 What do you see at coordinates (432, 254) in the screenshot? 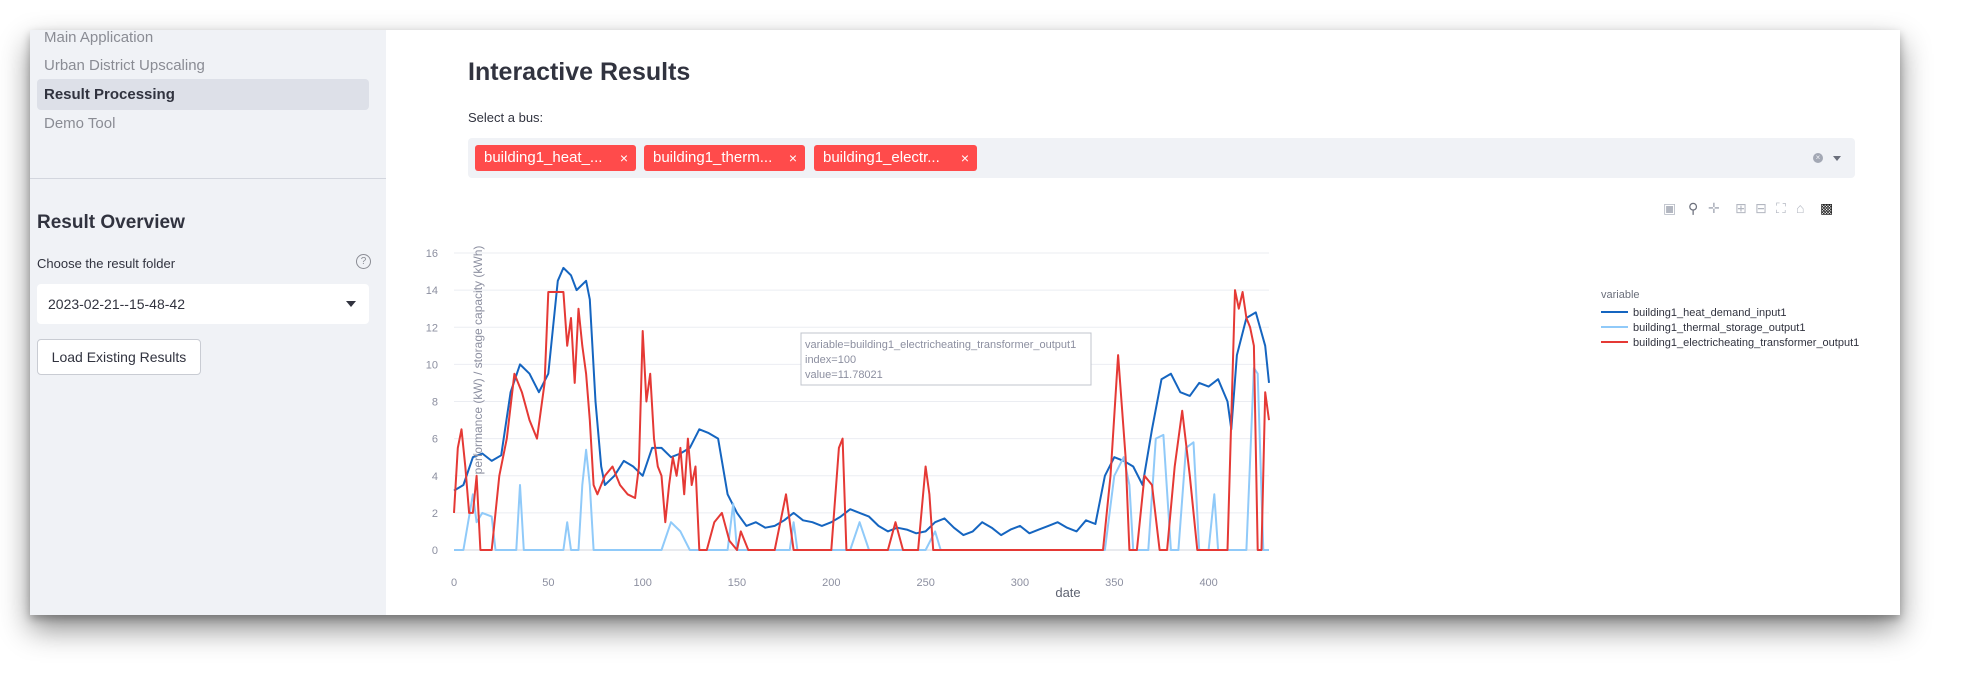
I see `y-tick-label: 16` at bounding box center [432, 254].